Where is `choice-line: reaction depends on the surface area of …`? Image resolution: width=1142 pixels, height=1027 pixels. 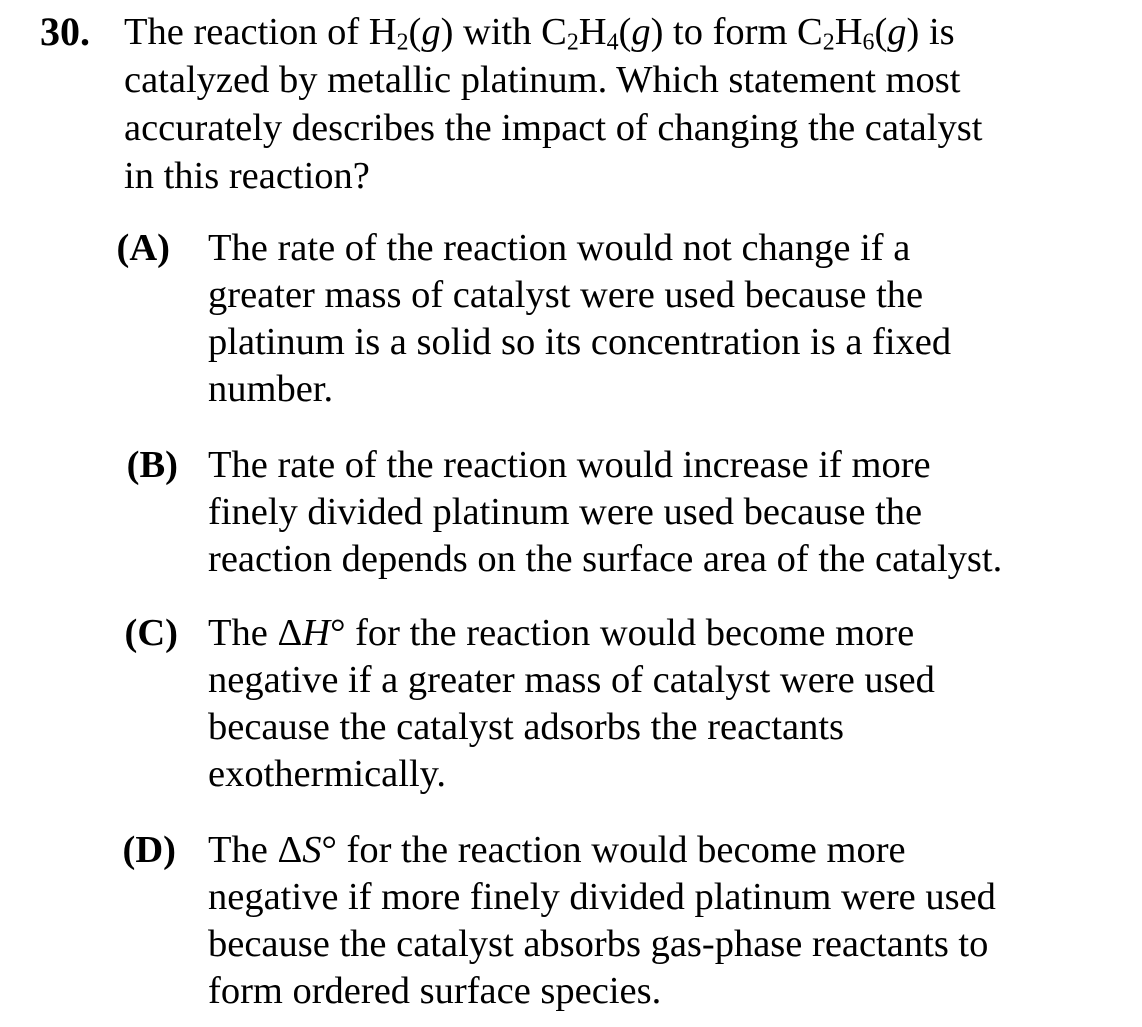
choice-line: reaction depends on the surface area of … is located at coordinates (605, 559).